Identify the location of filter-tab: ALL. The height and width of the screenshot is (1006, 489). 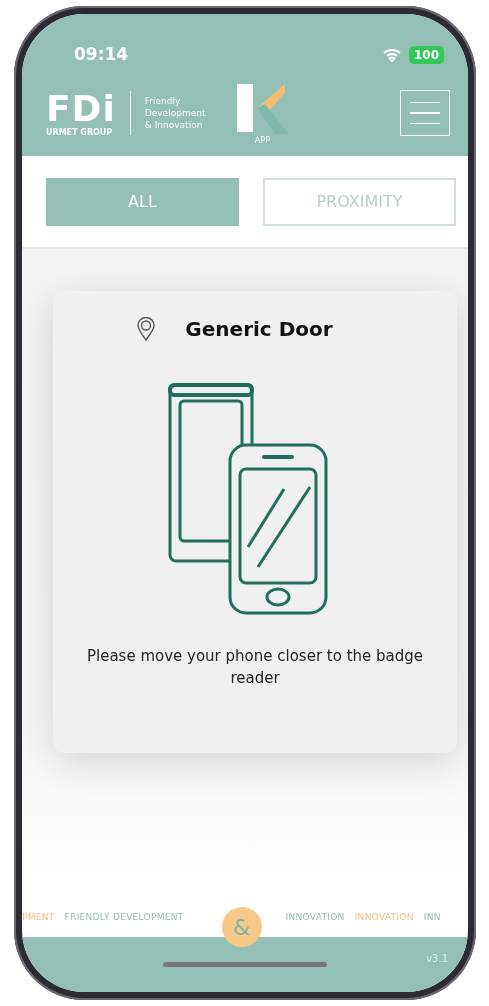
(142, 201).